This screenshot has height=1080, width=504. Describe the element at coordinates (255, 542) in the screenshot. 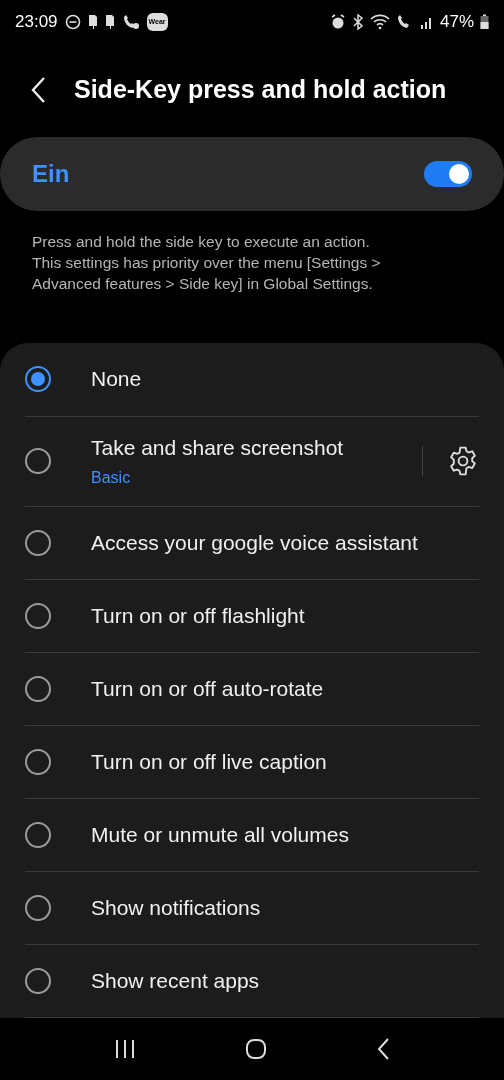

I see `option-label: Access your google voice assistant` at that location.